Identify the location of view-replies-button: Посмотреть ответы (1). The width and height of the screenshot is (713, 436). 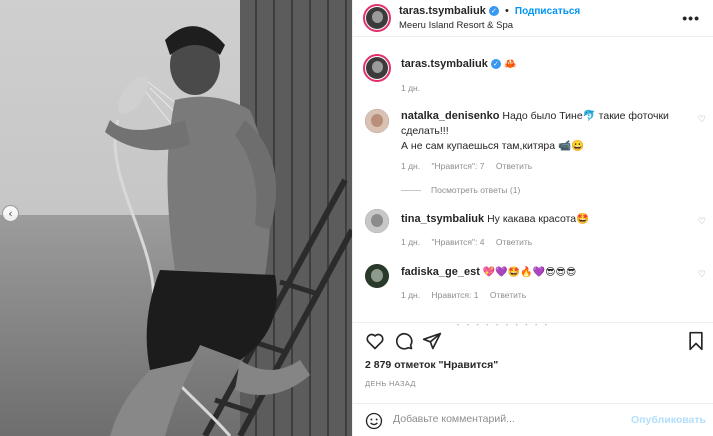
(460, 190).